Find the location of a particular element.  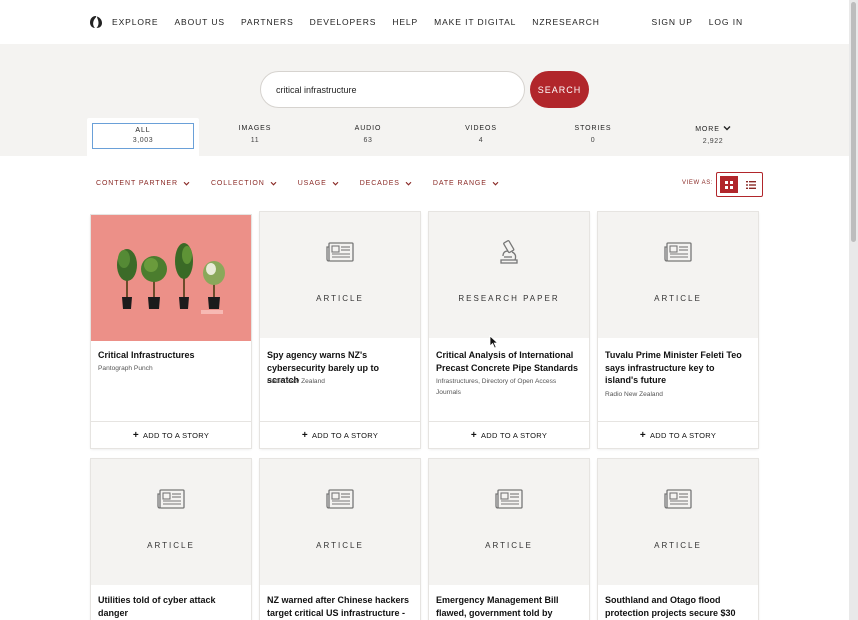

tab-stories: STORIES 0 is located at coordinates (593, 137).